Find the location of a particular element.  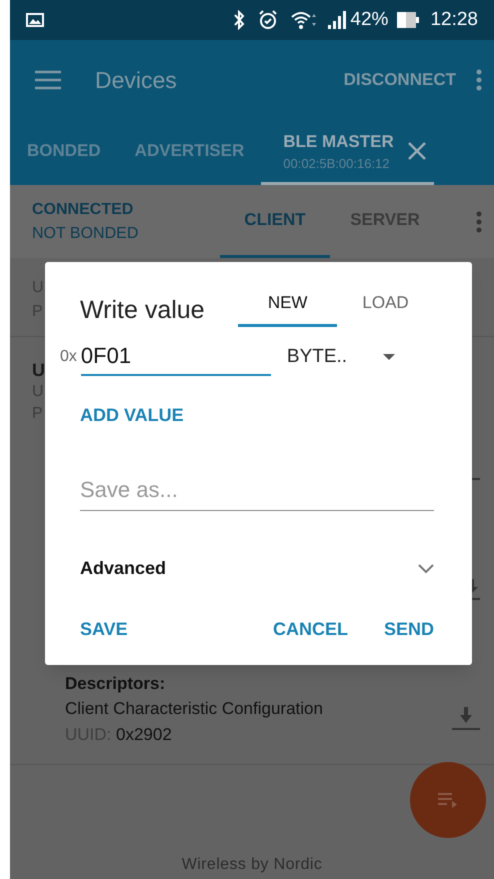

dialog-action-button: CANCEL is located at coordinates (310, 629).